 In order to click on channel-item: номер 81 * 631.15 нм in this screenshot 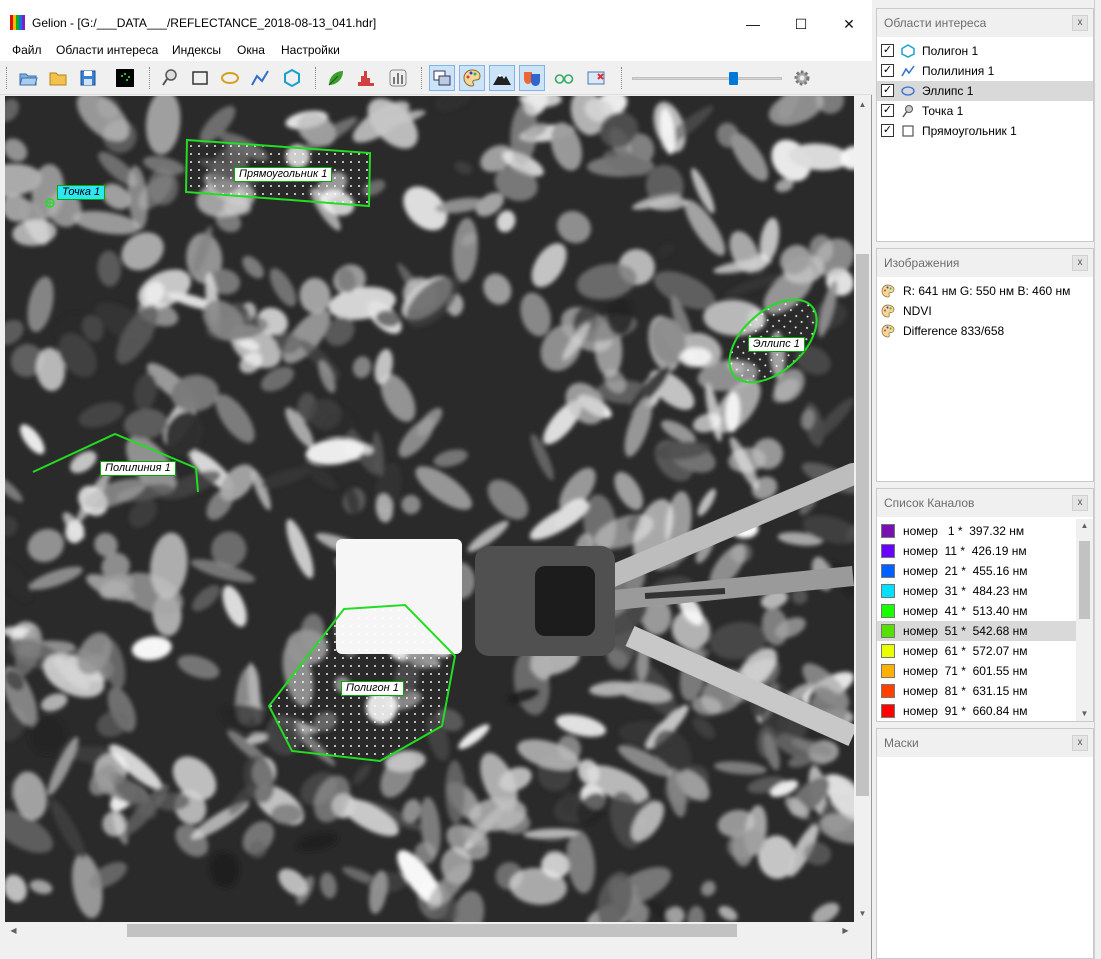, I will do `click(976, 691)`.